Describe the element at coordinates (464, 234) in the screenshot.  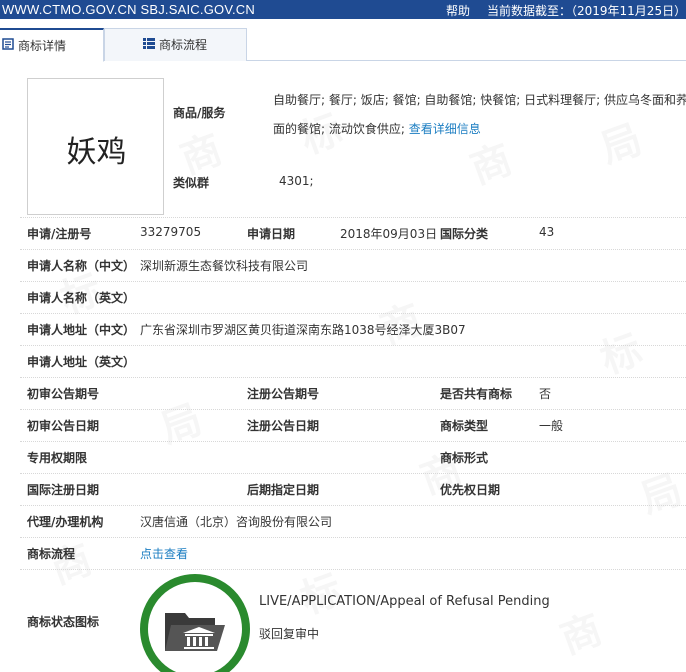
I see `intl-class-label: 国际分类` at that location.